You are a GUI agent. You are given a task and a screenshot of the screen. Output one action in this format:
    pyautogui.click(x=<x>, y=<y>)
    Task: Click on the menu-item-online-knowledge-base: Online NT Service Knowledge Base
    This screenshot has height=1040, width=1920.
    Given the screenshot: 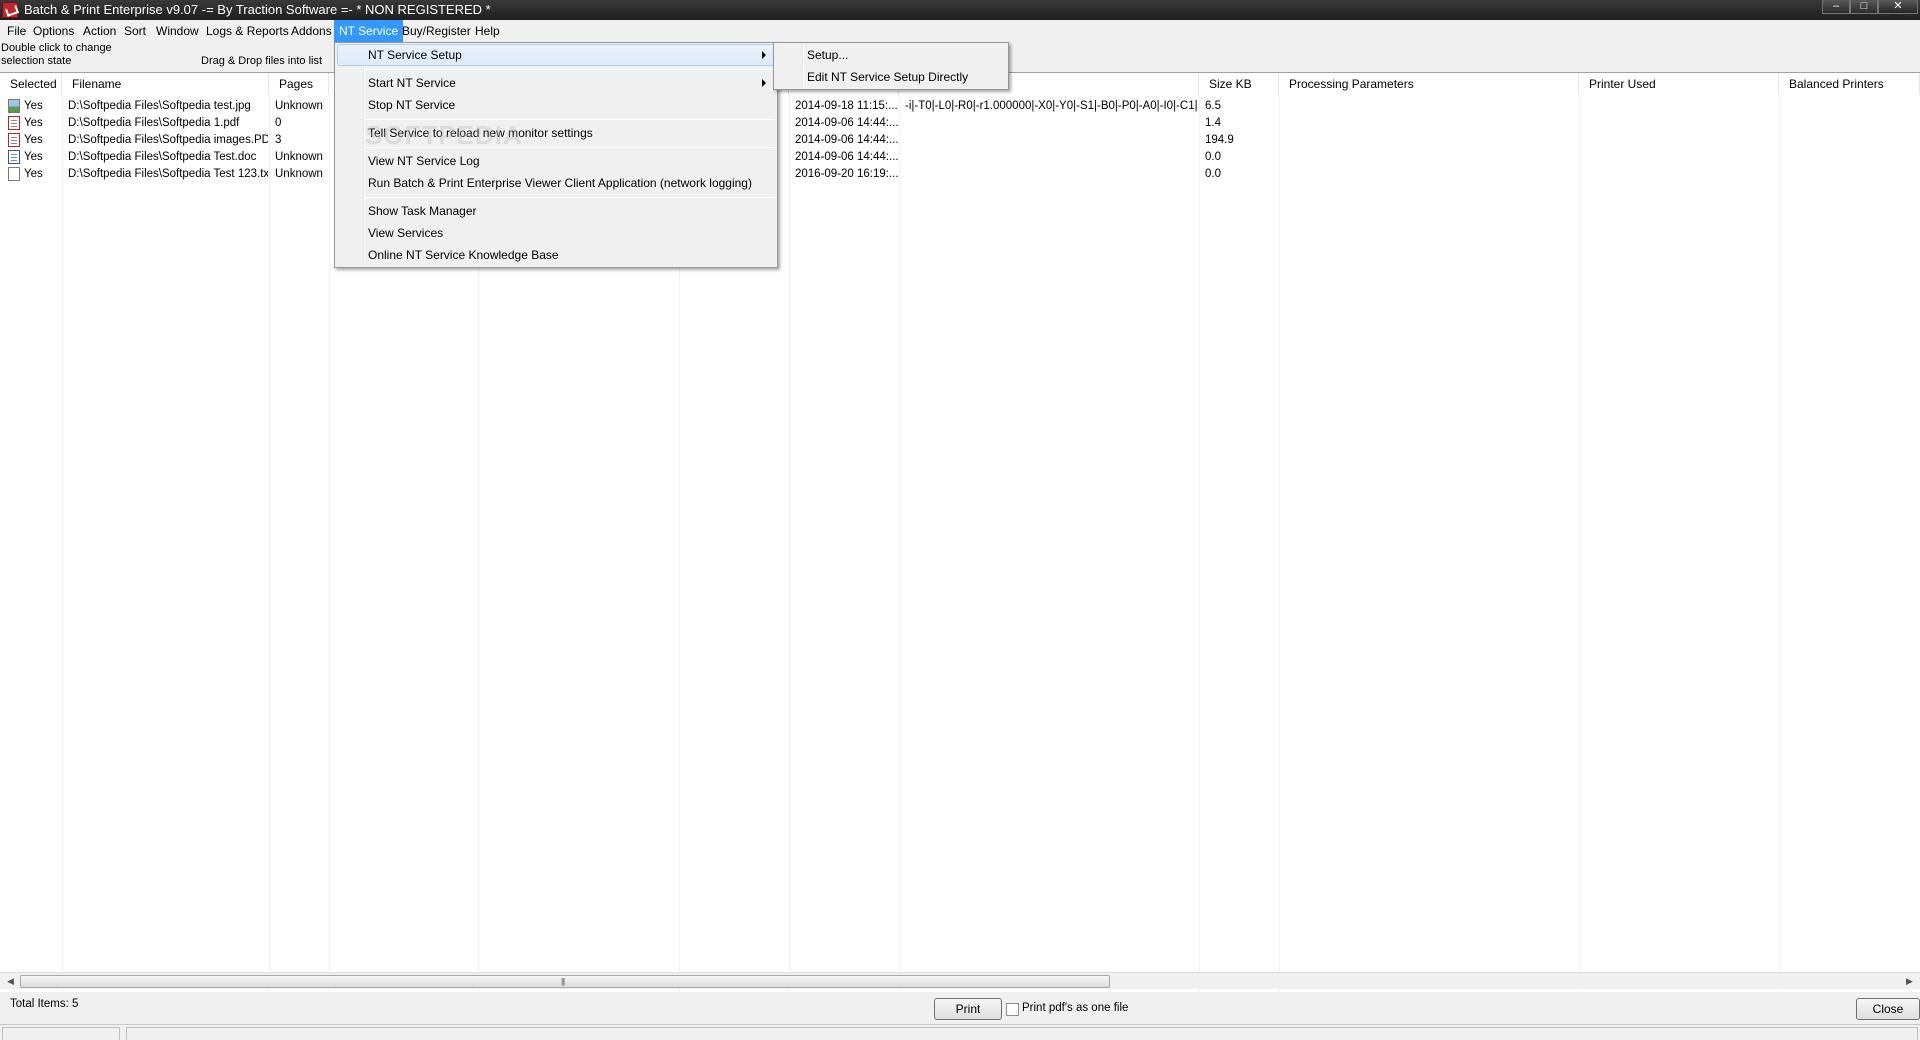 What is the action you would take?
    pyautogui.click(x=556, y=255)
    